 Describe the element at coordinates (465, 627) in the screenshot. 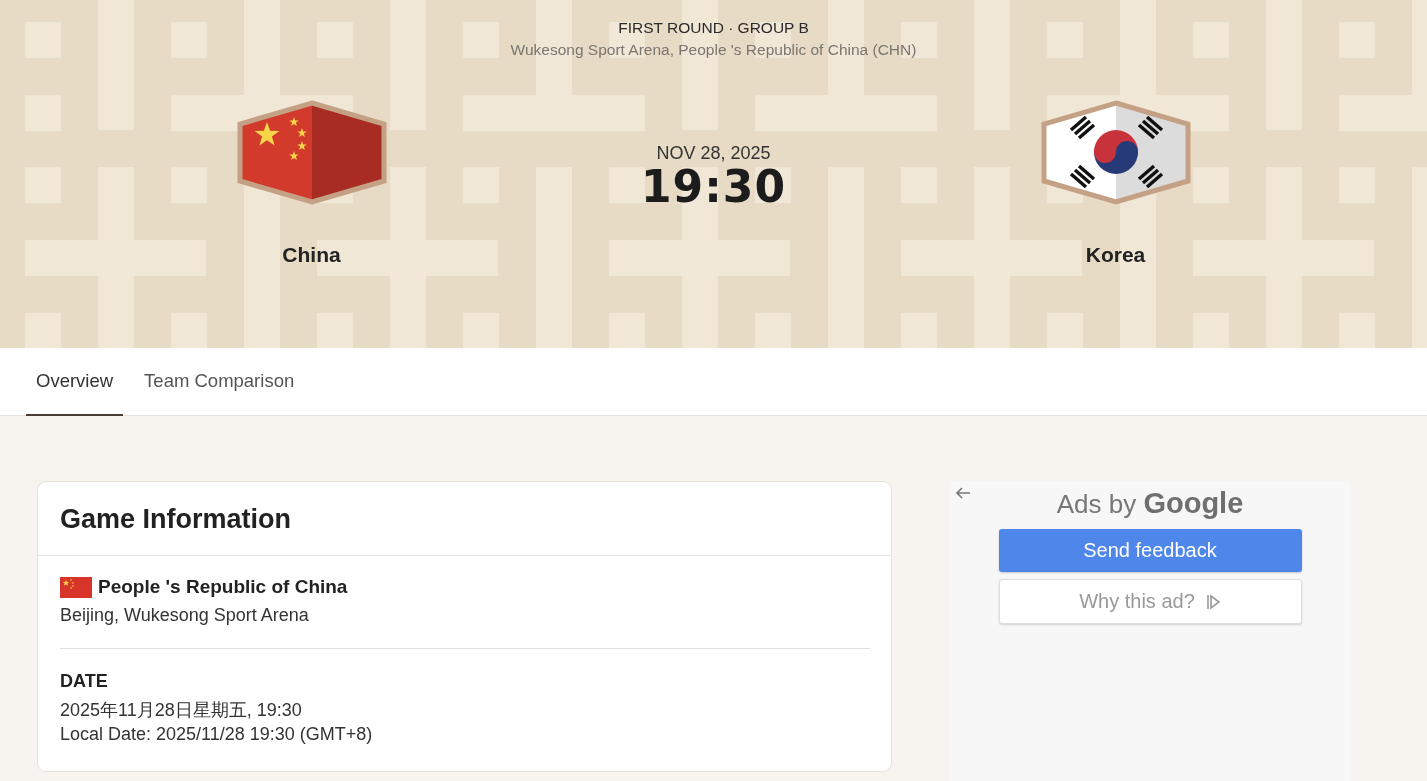

I see `location-text: Beijing, Wukesong Sport Arena` at that location.